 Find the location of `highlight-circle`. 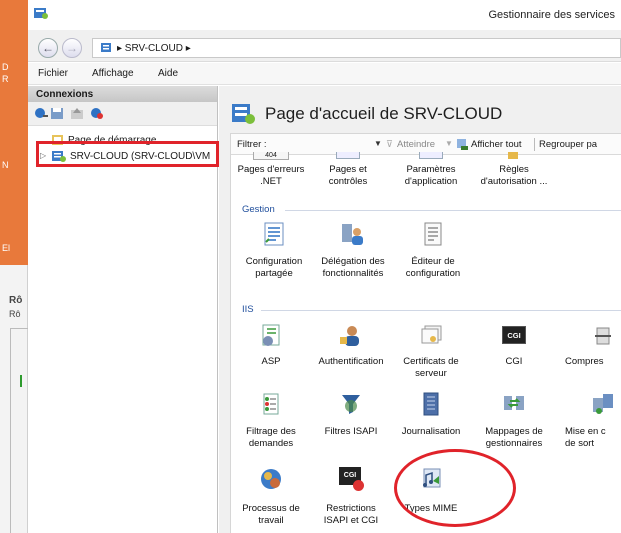

highlight-circle is located at coordinates (455, 488).